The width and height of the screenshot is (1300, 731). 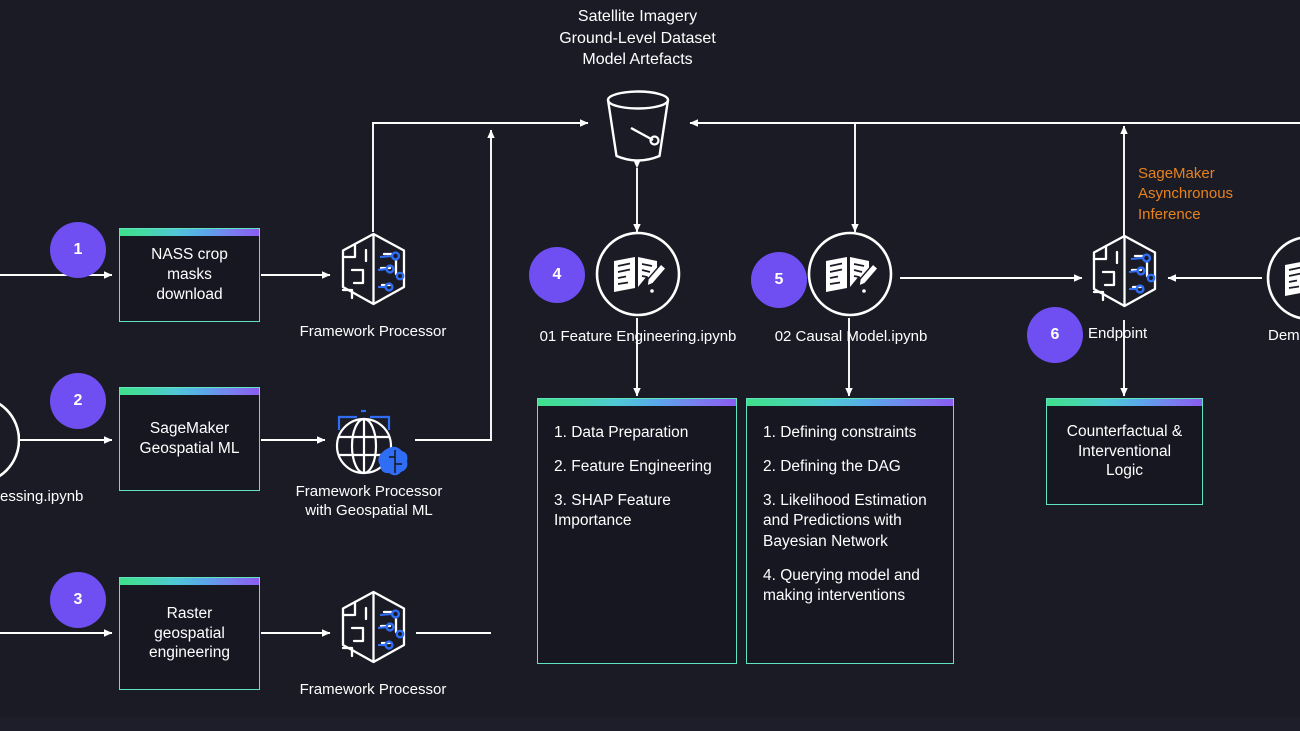 I want to click on list-item: 1. Data Preparation, so click(x=621, y=432).